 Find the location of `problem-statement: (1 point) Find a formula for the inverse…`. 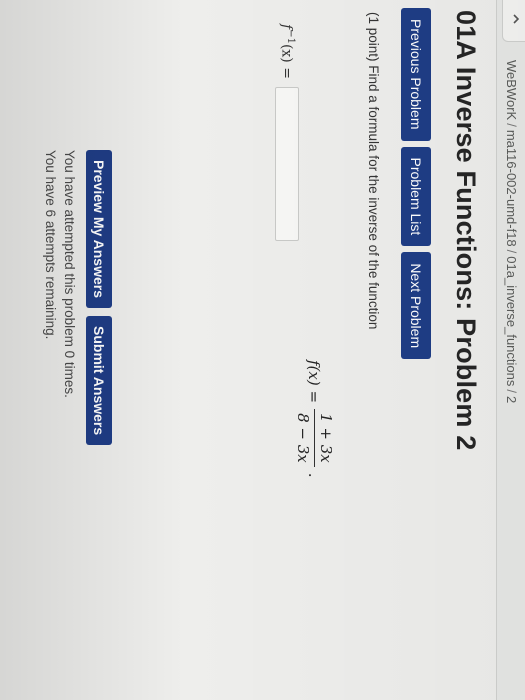

problem-statement: (1 point) Find a formula for the inverse… is located at coordinates (373, 171).